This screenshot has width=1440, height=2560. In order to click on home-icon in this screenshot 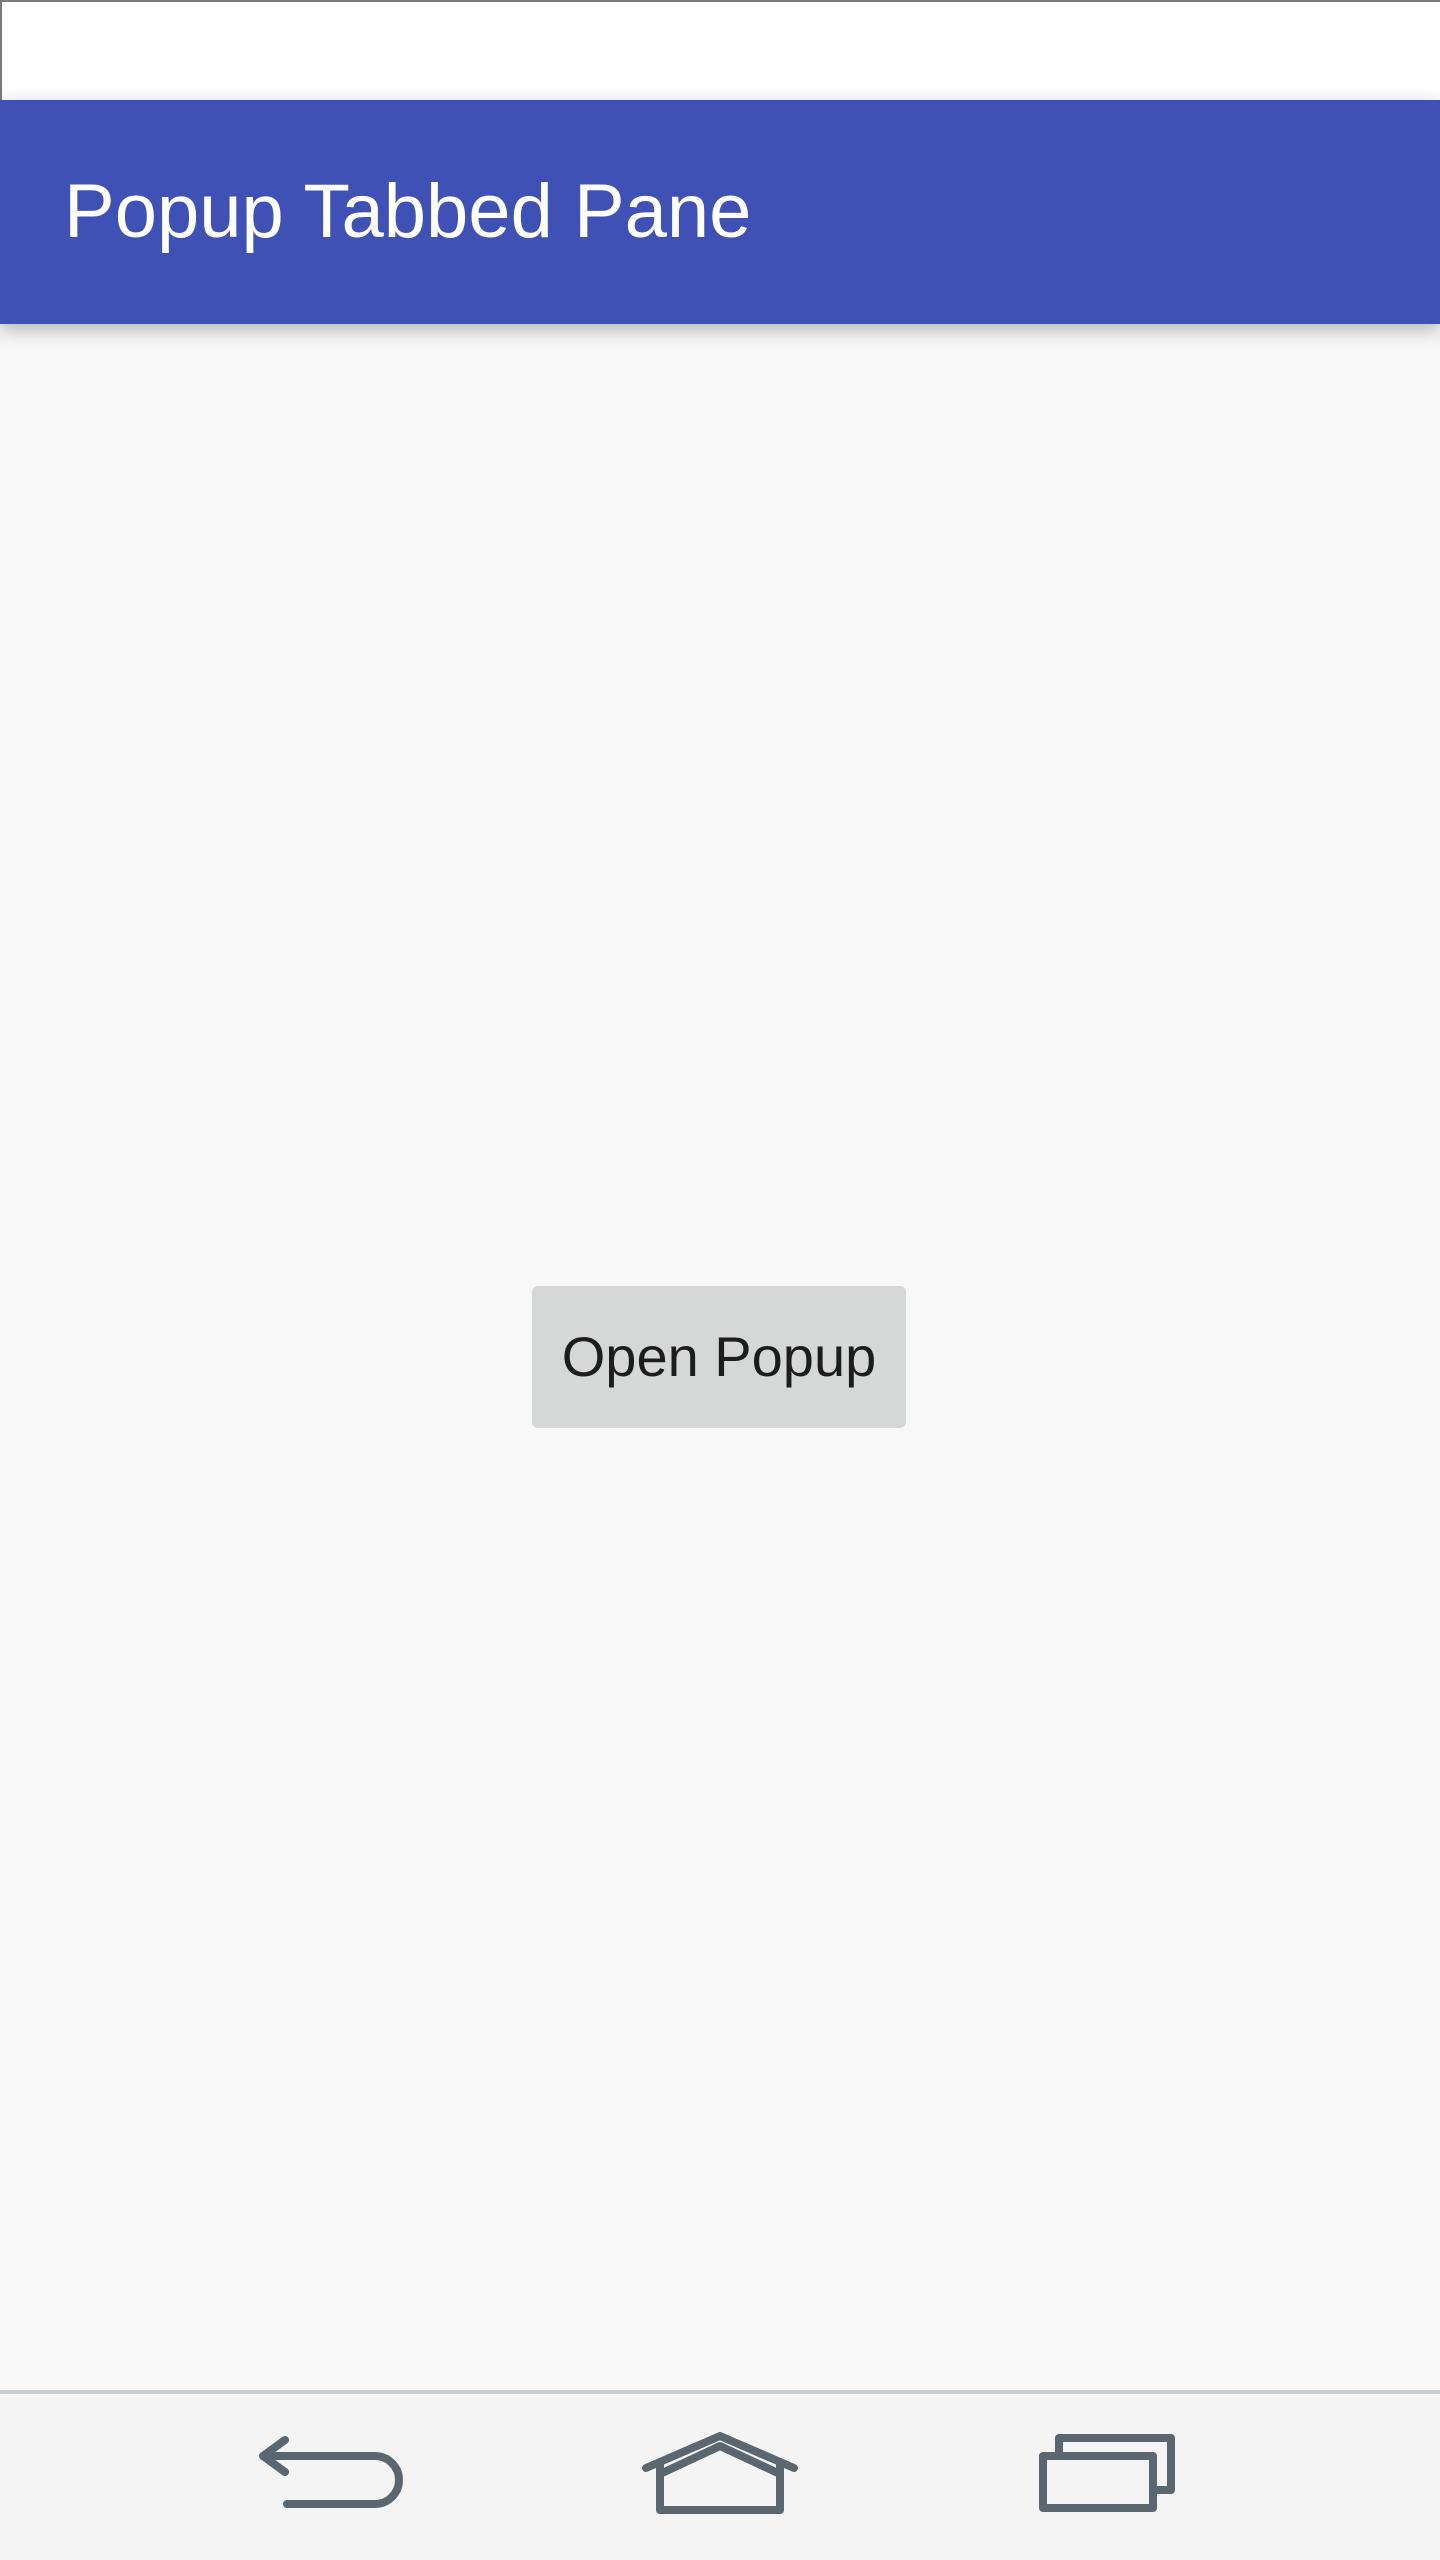, I will do `click(720, 2473)`.